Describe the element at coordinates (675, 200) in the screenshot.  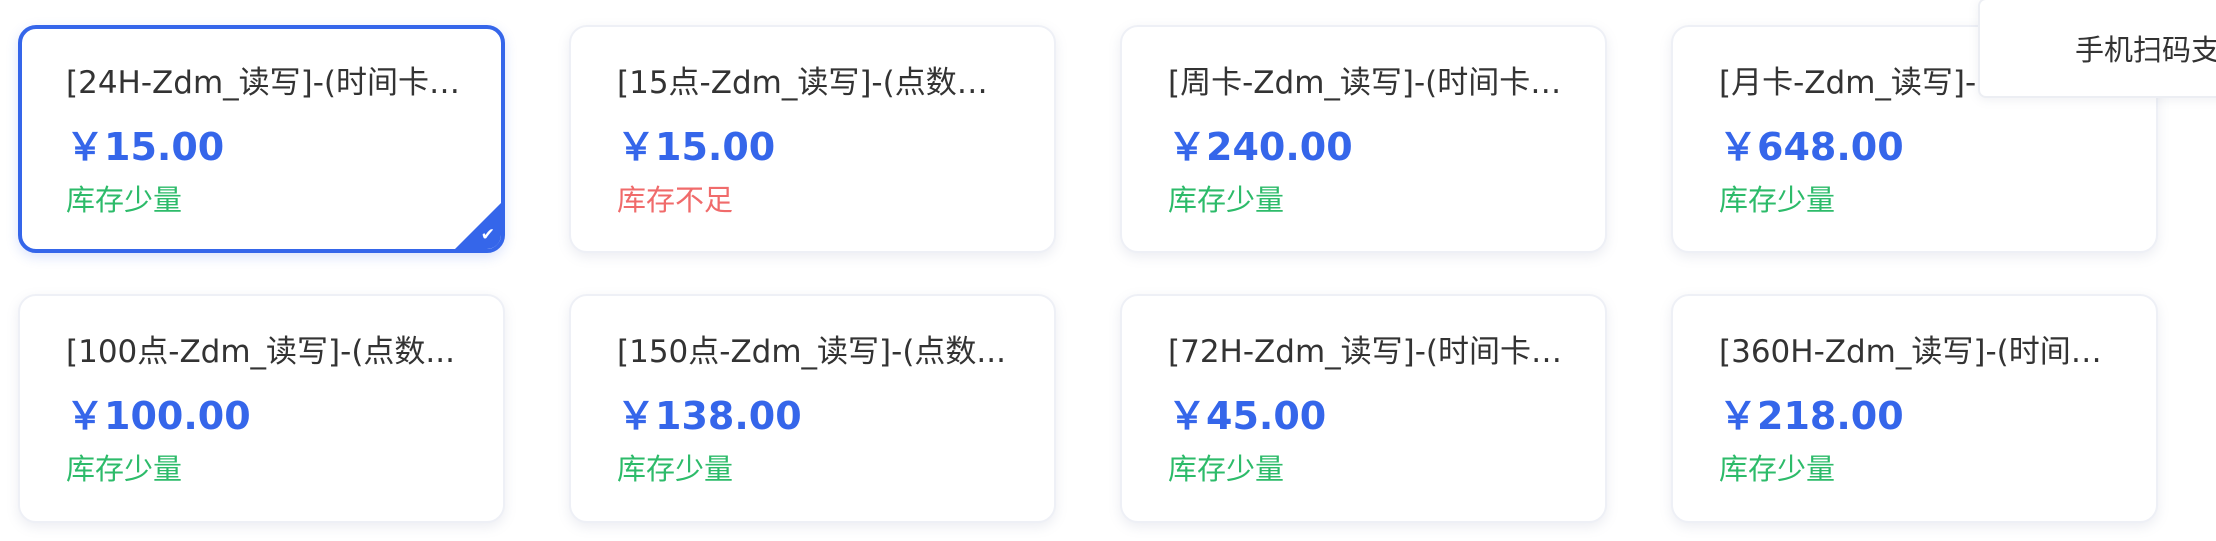
I see `stock-status: 库存不足` at that location.